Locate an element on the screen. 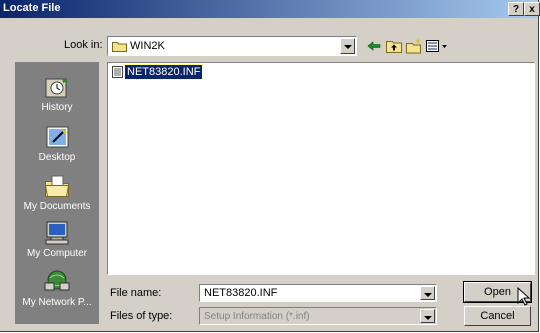 The image size is (540, 333). desktop-icon is located at coordinates (57, 137).